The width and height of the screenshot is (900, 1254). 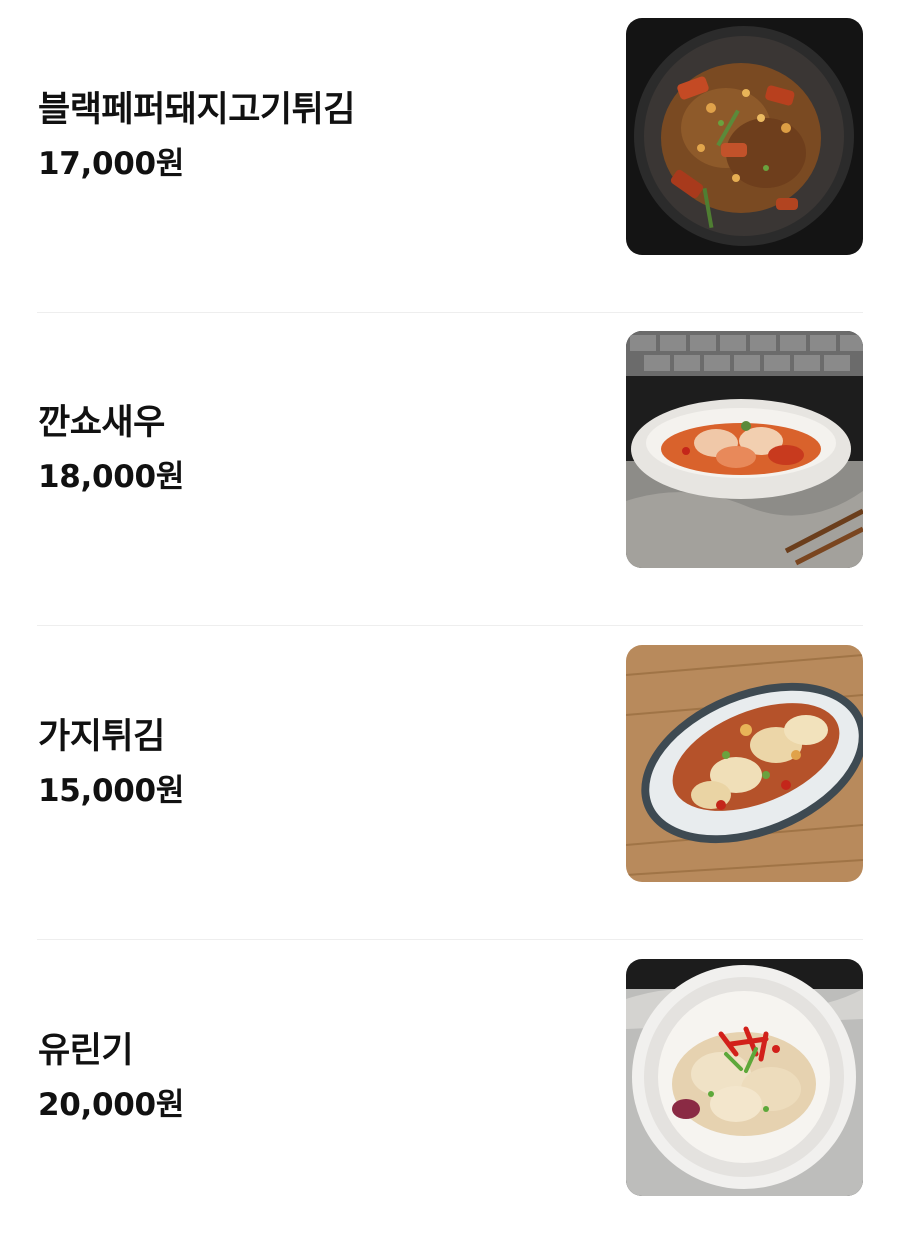 What do you see at coordinates (197, 110) in the screenshot?
I see `menu-item-name: 블랙페퍼돼지고기튀김` at bounding box center [197, 110].